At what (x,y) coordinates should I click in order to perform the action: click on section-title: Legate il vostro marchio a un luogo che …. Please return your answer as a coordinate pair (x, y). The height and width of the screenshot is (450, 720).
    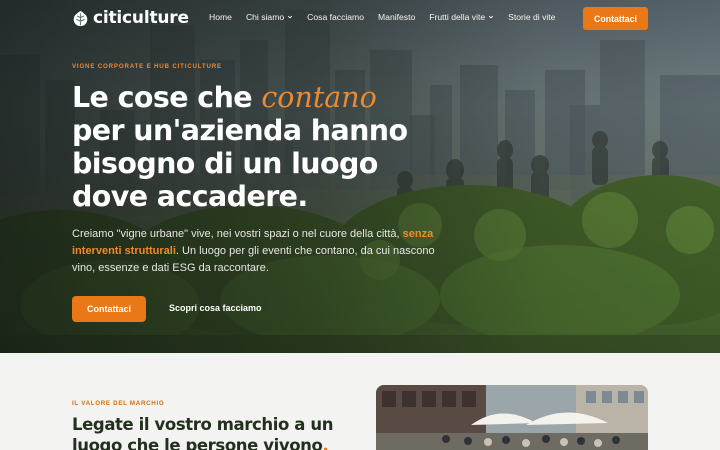
    Looking at the image, I should click on (203, 432).